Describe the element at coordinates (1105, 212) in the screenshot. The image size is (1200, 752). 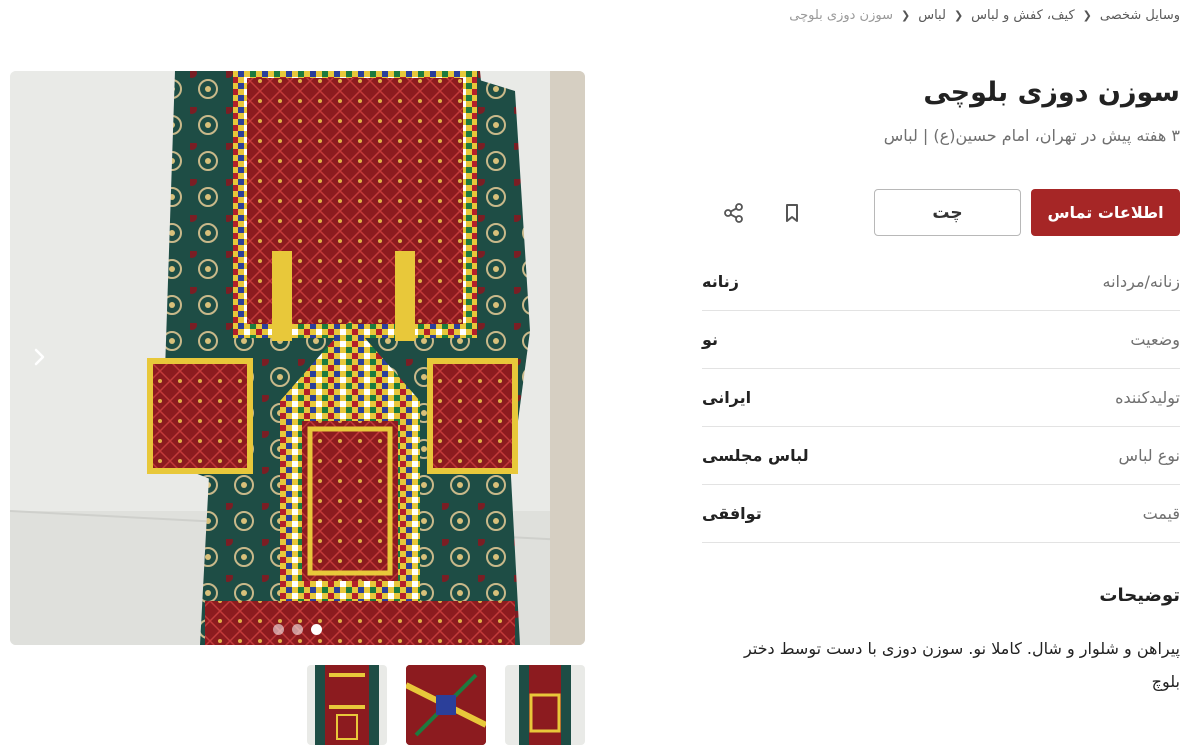
I see `contact-info-button: اطلاعات تماس` at that location.